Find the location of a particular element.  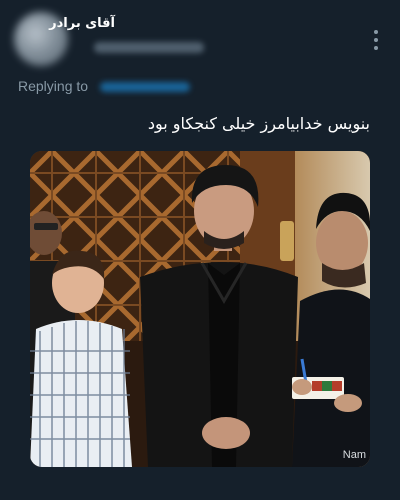

user-handle-blurred is located at coordinates (149, 47).